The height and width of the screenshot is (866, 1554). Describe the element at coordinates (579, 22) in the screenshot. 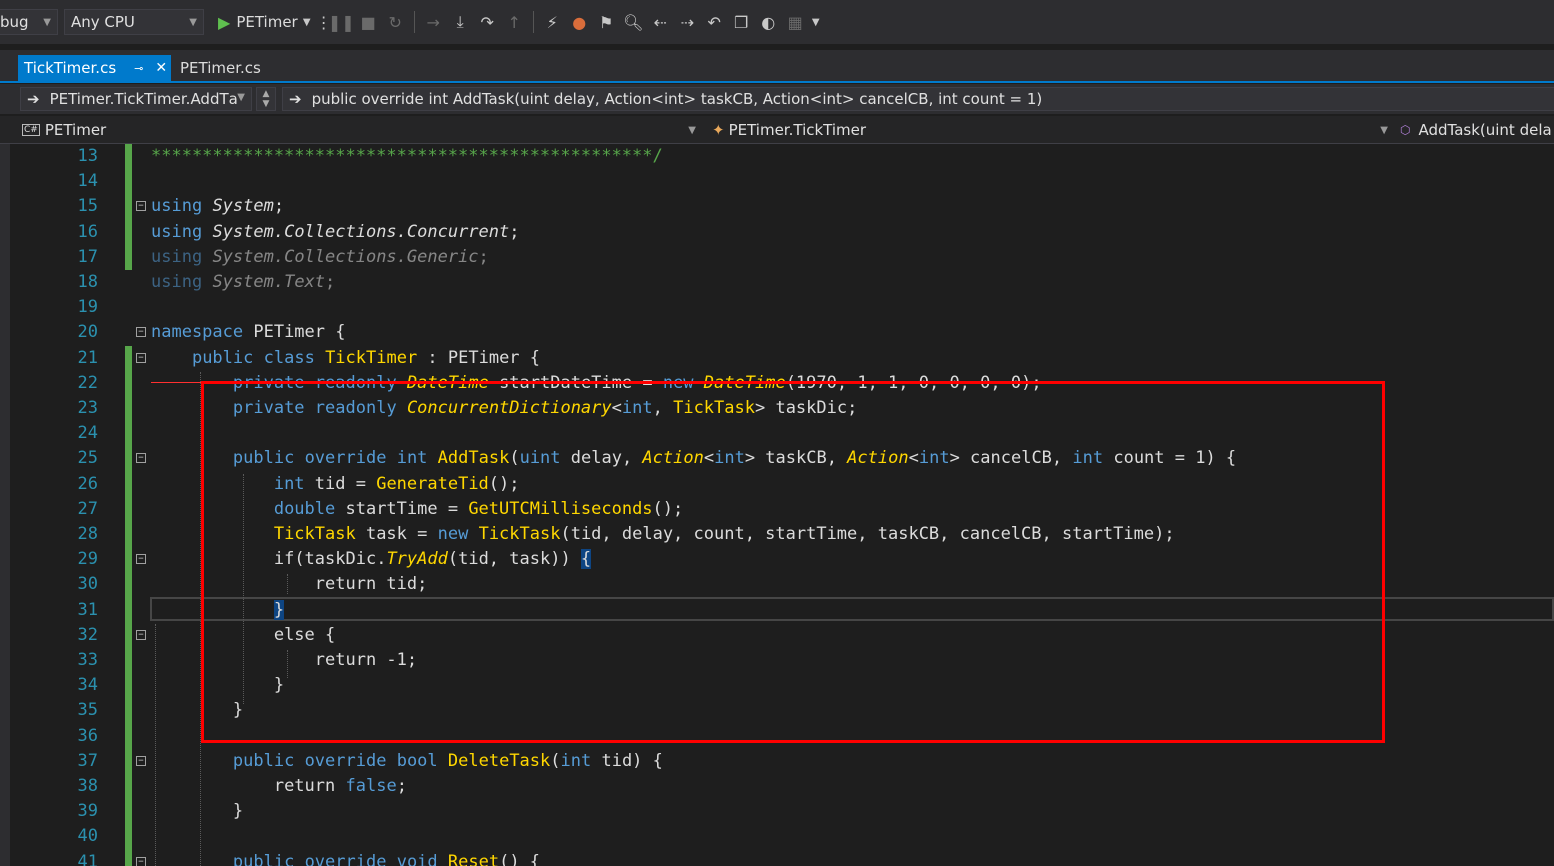

I see `breakpoint-icon: ●` at that location.